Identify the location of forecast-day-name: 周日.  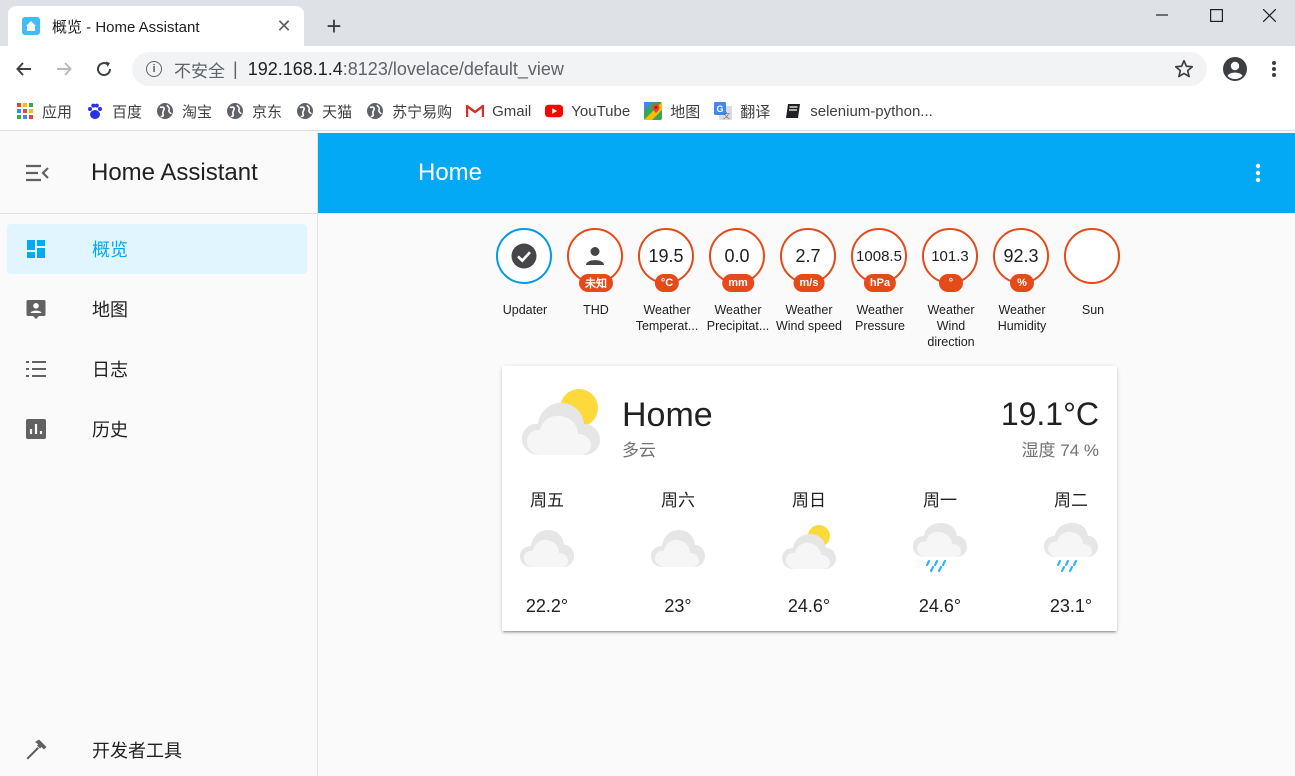
(809, 500).